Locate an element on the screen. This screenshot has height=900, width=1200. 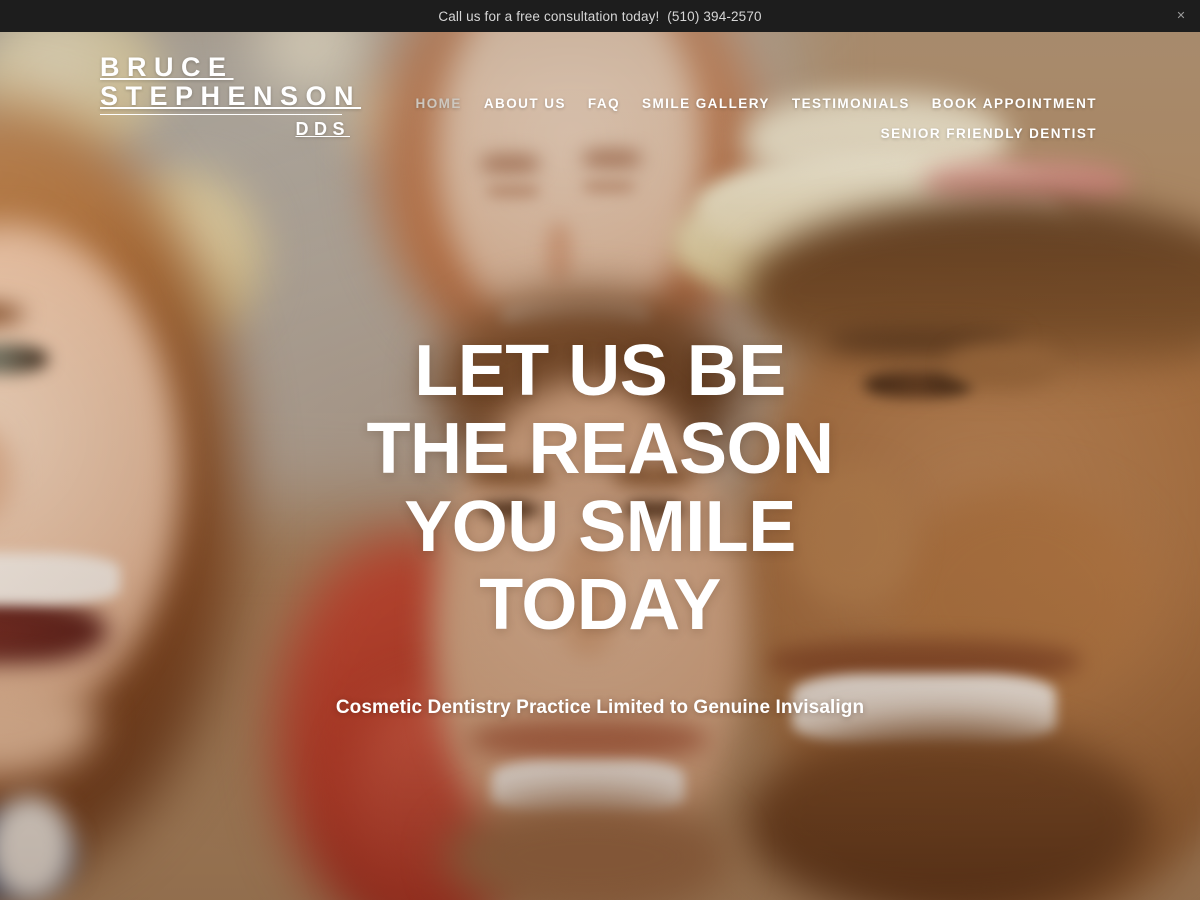
logo-line-last-name: STEPHENSON is located at coordinates (227, 98).